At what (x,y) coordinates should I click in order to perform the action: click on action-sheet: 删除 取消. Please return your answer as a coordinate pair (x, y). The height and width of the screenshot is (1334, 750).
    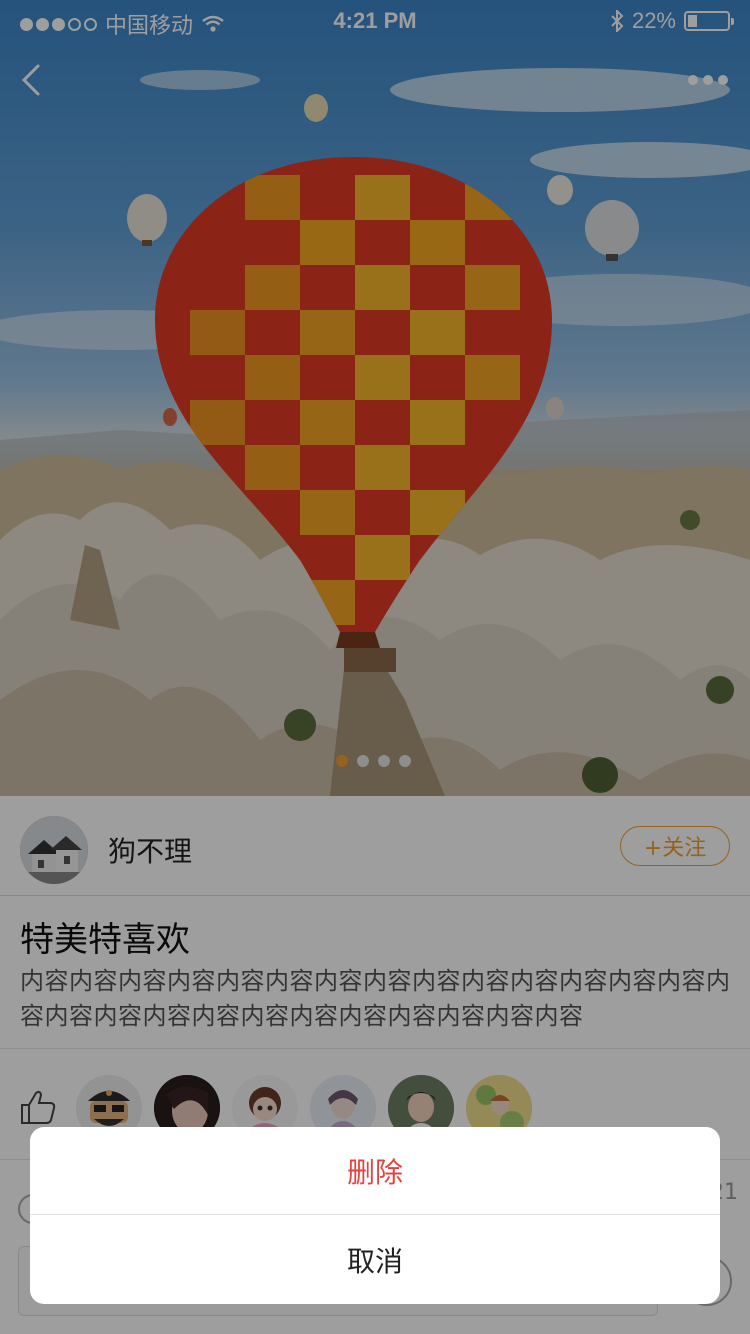
    Looking at the image, I should click on (375, 1215).